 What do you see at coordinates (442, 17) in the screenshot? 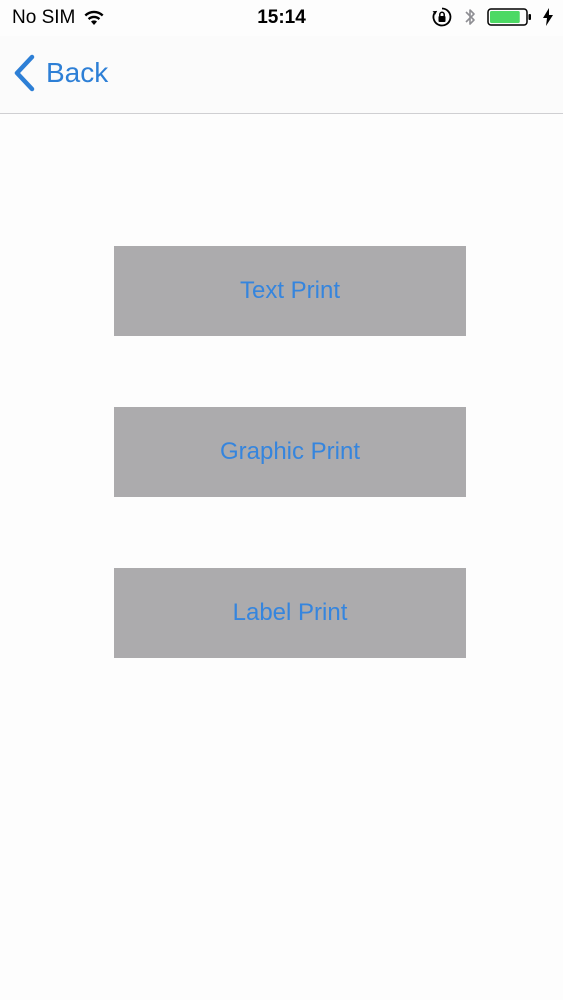
I see `orientation-lock-icon` at bounding box center [442, 17].